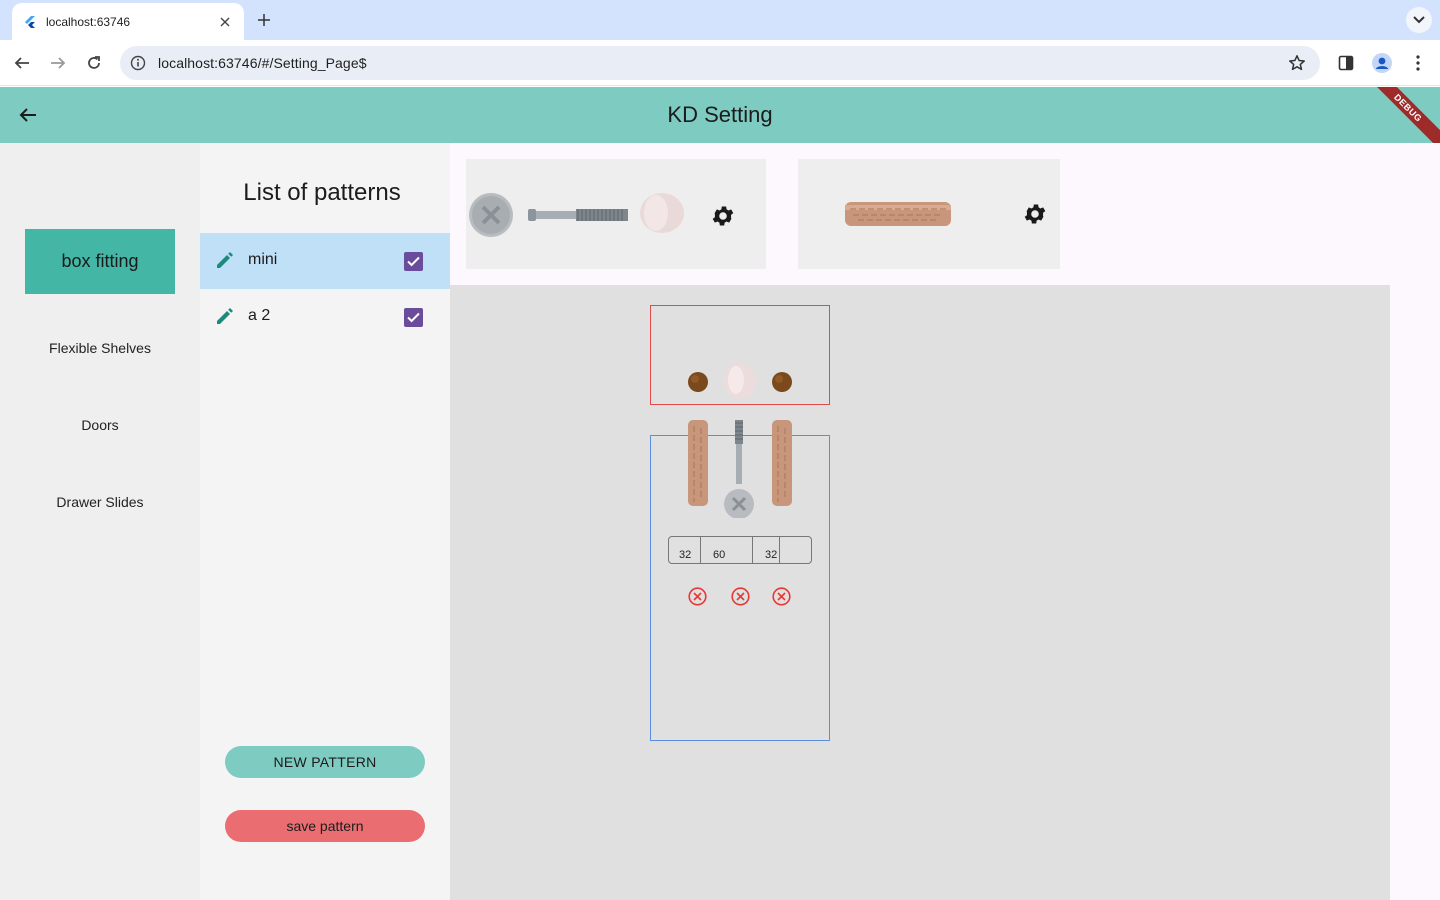 Image resolution: width=1440 pixels, height=900 pixels. What do you see at coordinates (100, 425) in the screenshot?
I see `nav-item-doors: Doors` at bounding box center [100, 425].